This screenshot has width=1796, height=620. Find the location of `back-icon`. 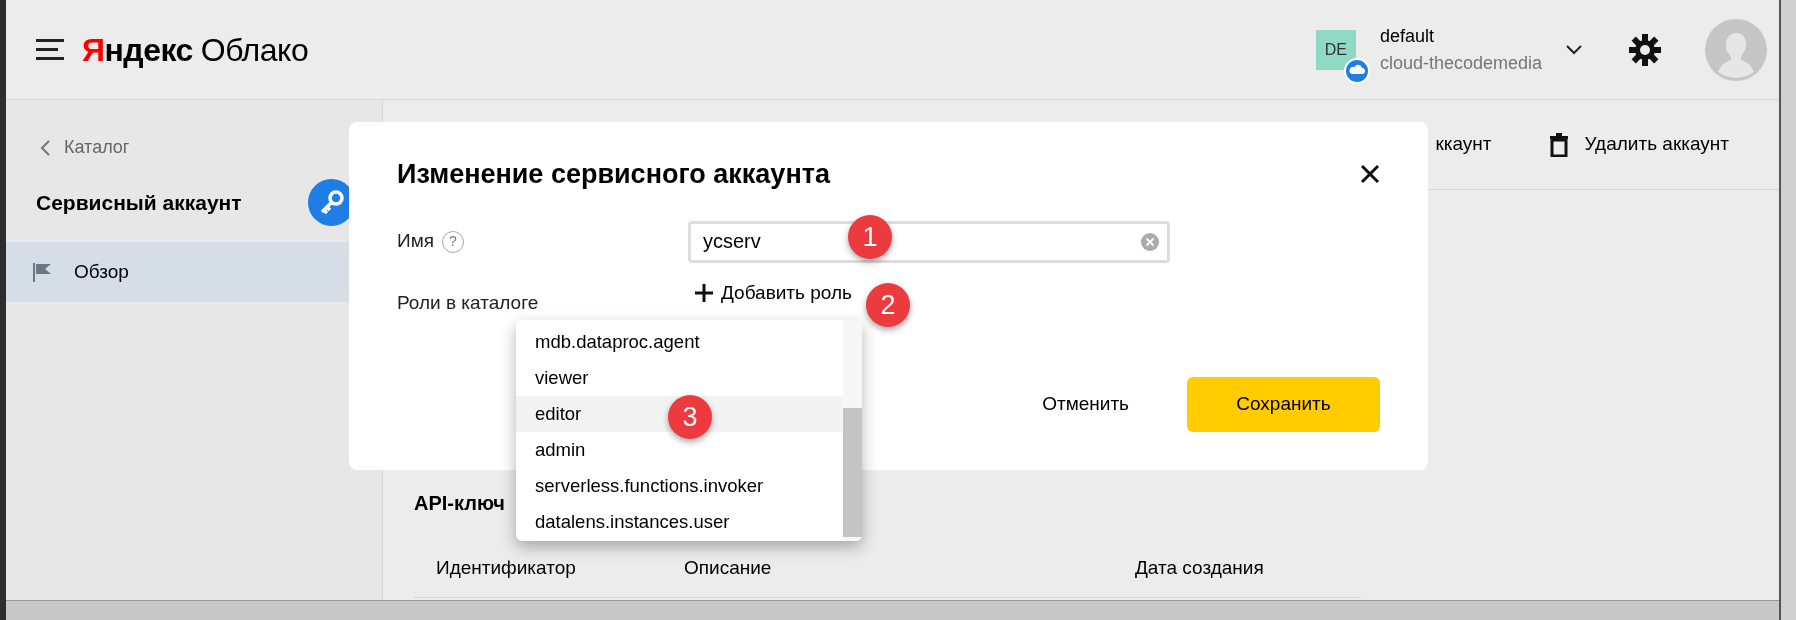

back-icon is located at coordinates (45, 147).